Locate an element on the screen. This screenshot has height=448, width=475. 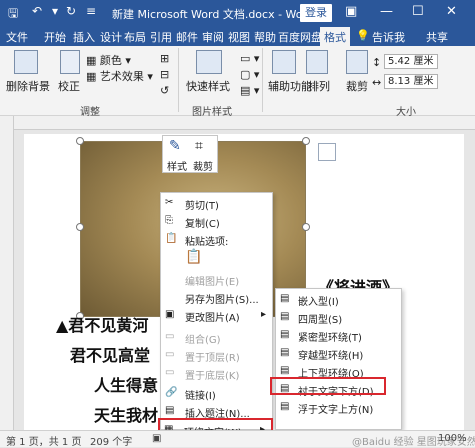
mini-style-button: 样式 is located at coordinates (177, 165).